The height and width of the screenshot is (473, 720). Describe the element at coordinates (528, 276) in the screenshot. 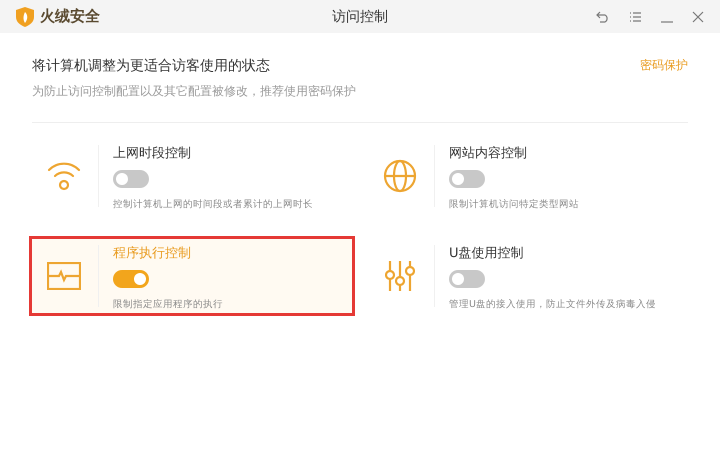

I see `control-card: U盘使用控制 管理U盘的接入使用，防止文件外传及病毒入侵` at that location.